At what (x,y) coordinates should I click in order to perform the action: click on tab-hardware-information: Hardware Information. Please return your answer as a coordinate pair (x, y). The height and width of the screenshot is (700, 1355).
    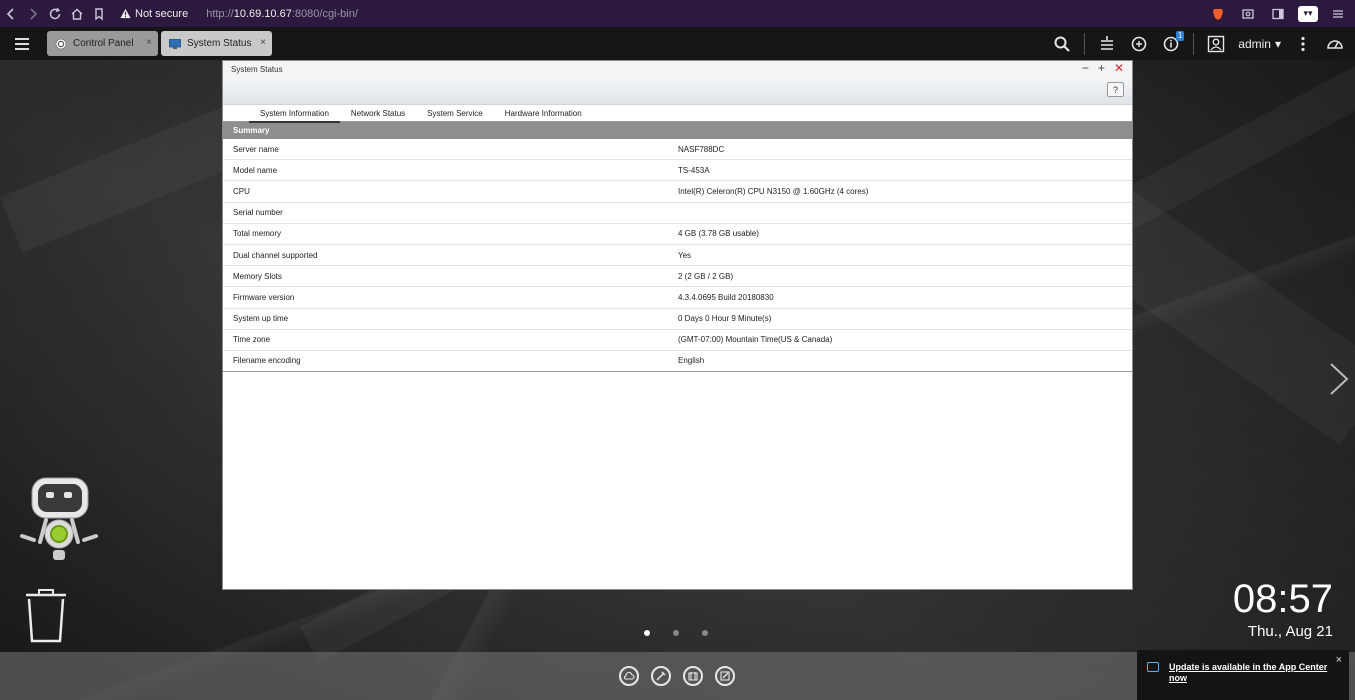
    Looking at the image, I should click on (543, 113).